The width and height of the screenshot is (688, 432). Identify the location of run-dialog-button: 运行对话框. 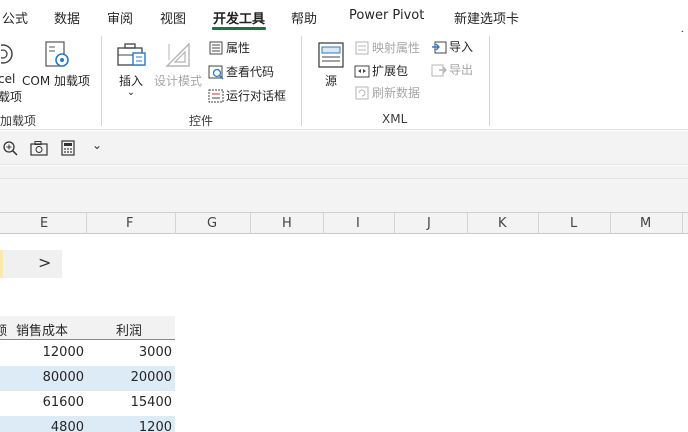
(247, 95).